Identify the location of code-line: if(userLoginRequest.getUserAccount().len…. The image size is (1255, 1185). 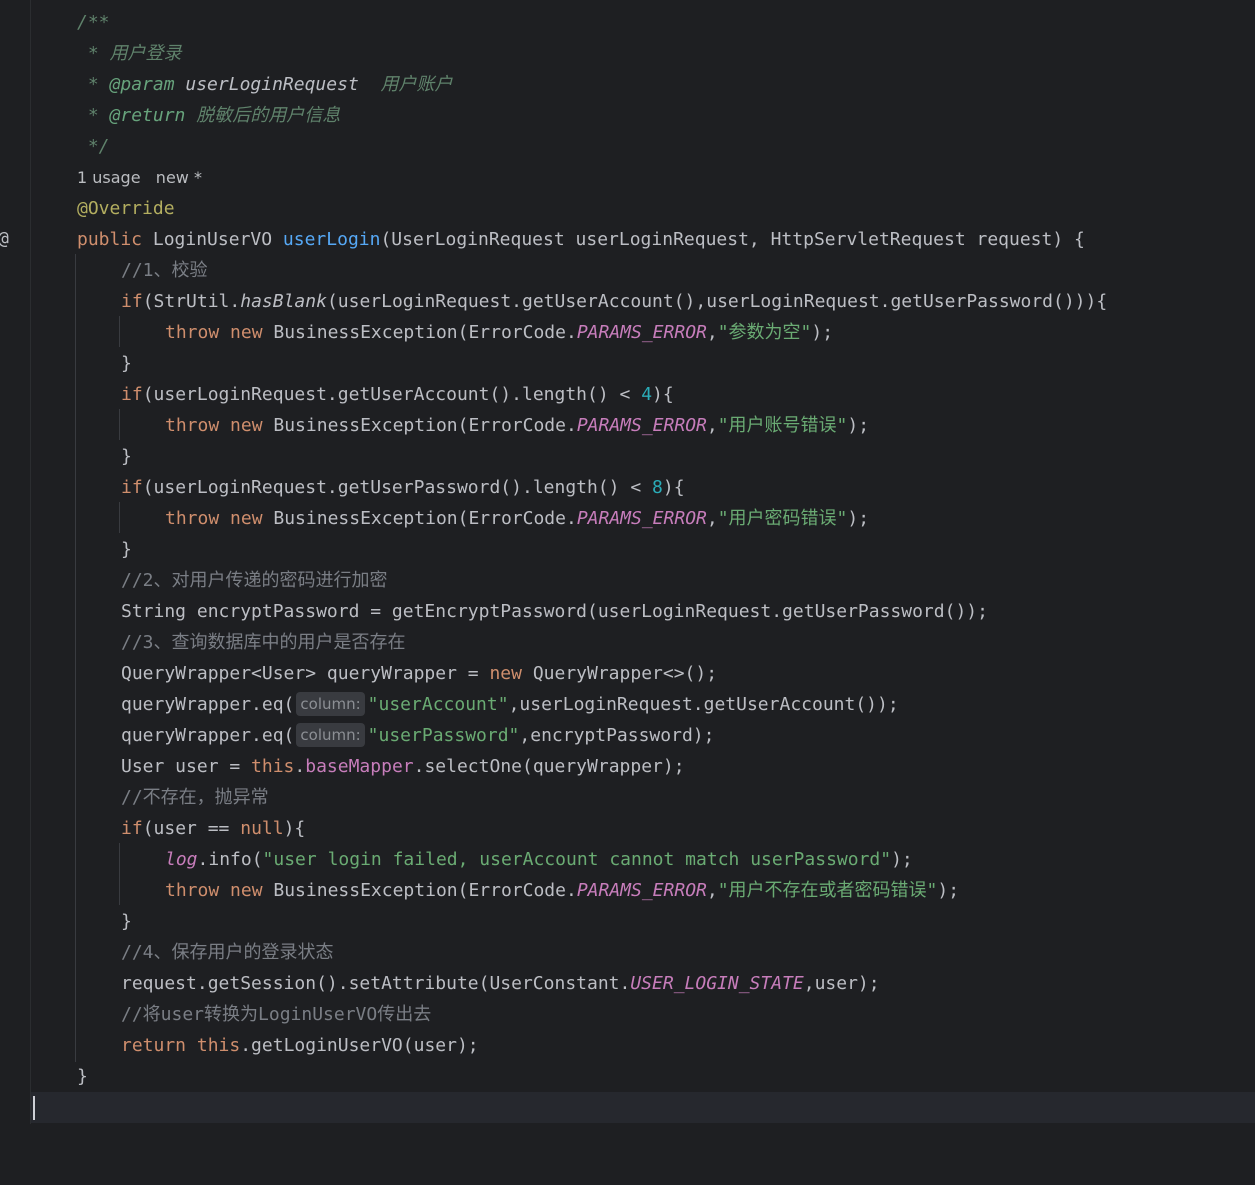
(643, 394).